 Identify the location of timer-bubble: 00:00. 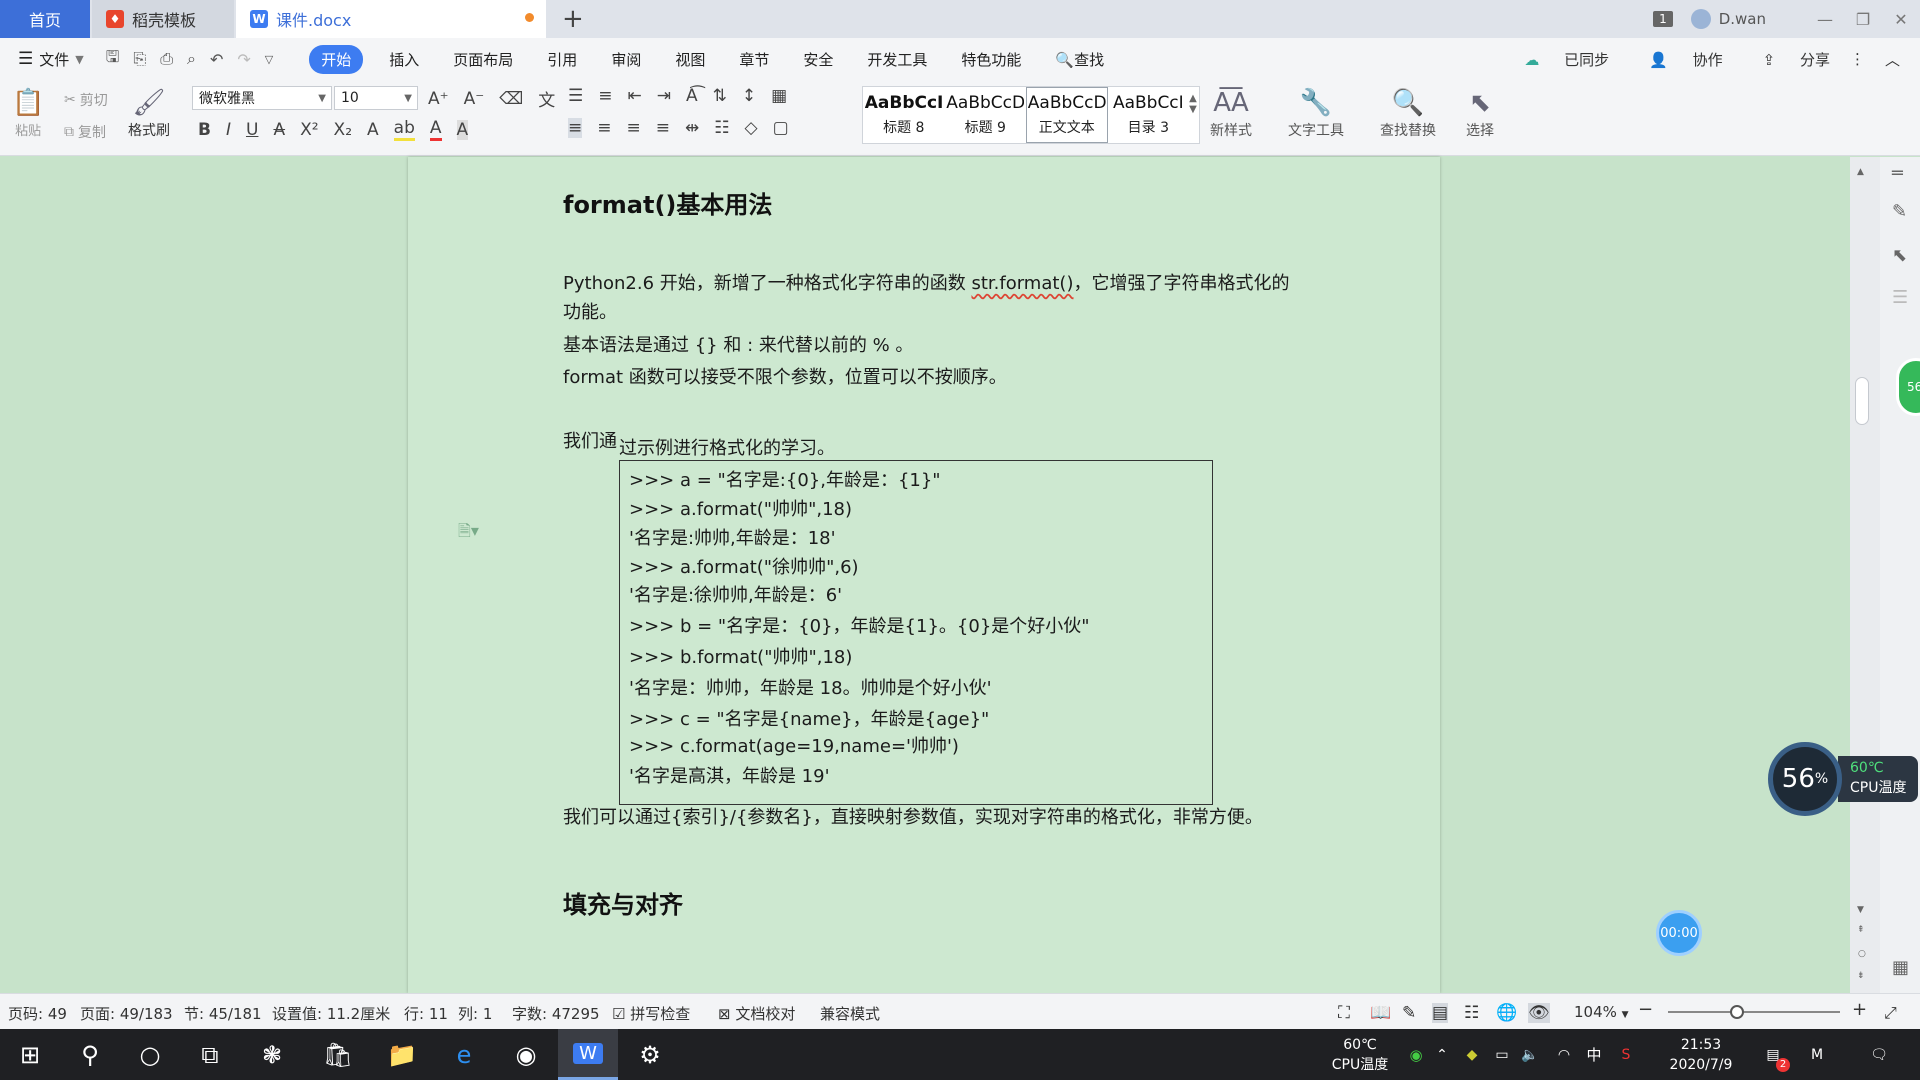
(1679, 933).